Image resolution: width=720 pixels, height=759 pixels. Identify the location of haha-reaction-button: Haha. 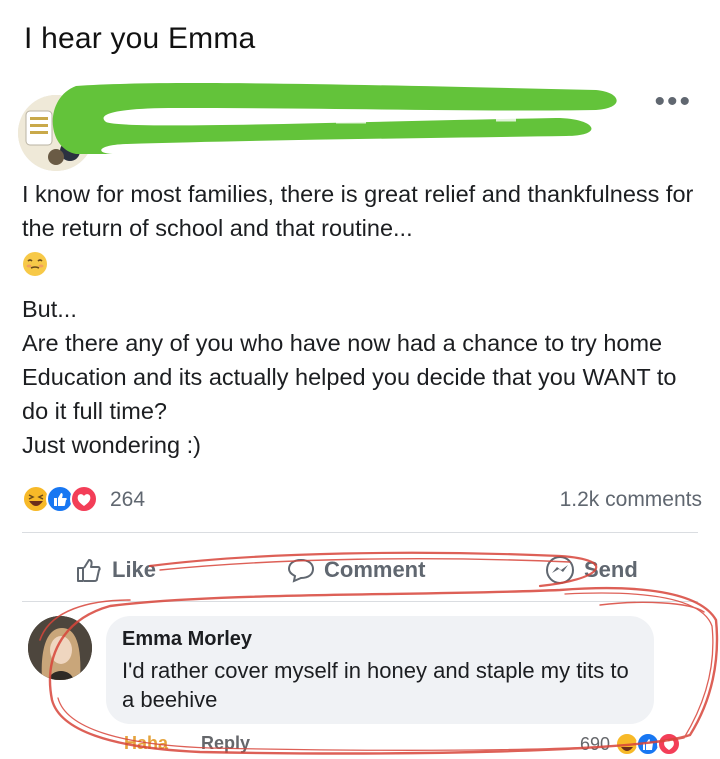
(146, 743).